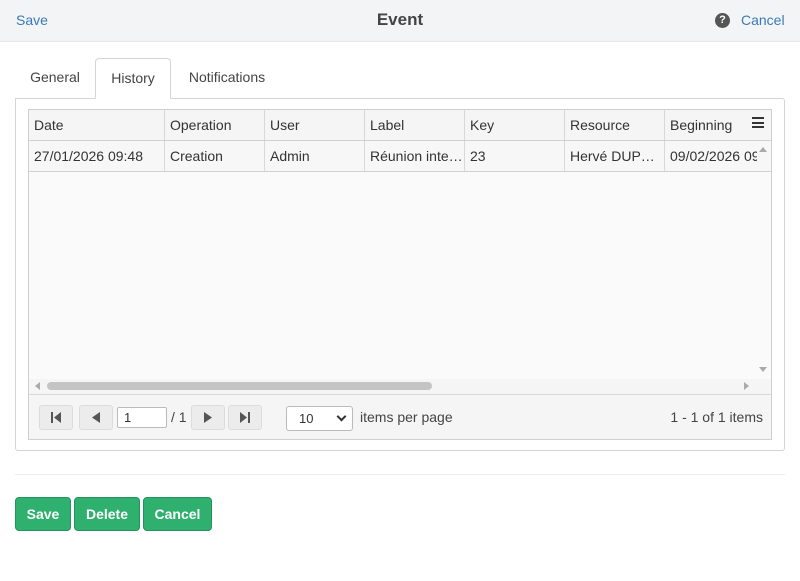 The image size is (800, 581). I want to click on last-page-button, so click(245, 417).